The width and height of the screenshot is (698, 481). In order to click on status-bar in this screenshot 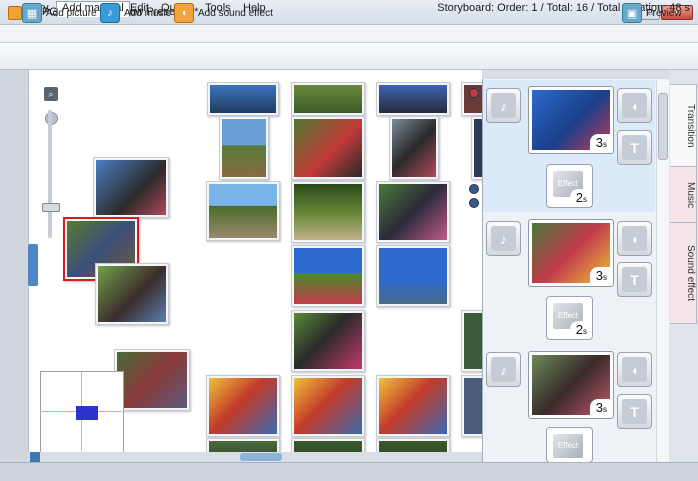, I will do `click(349, 471)`.